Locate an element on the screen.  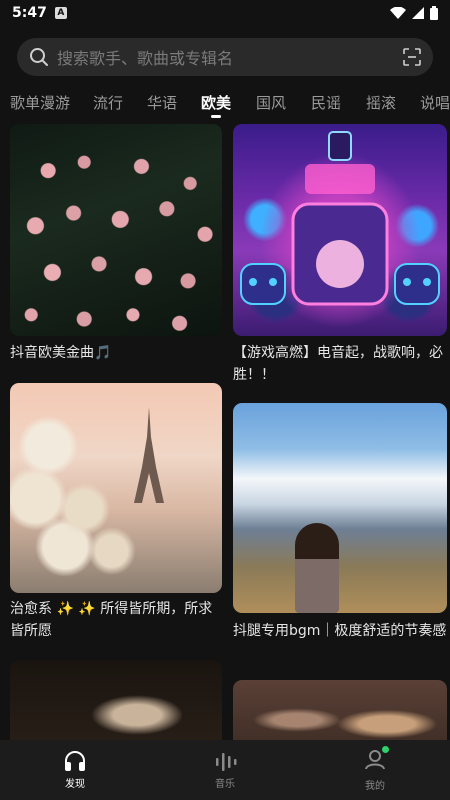
status-time: 5:47 is located at coordinates (29, 13).